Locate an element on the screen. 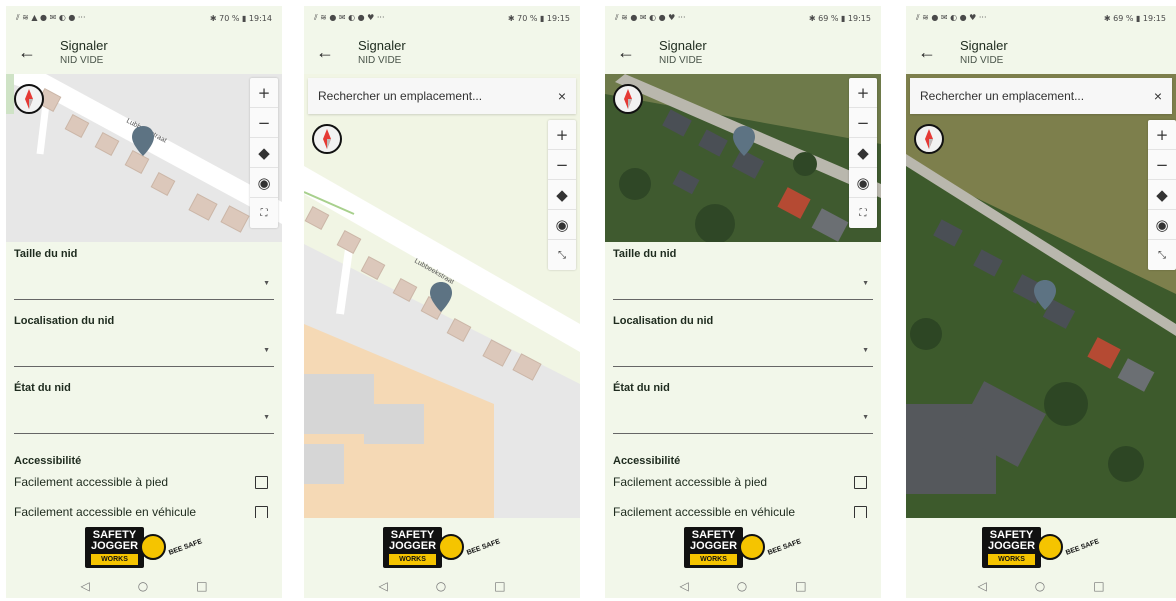 This screenshot has width=1176, height=601. status-bar: ⫽ ≋ ● ✉ ◐ ● ♥ ··· ✱ 69 % ▮ 19:15 is located at coordinates (743, 18).